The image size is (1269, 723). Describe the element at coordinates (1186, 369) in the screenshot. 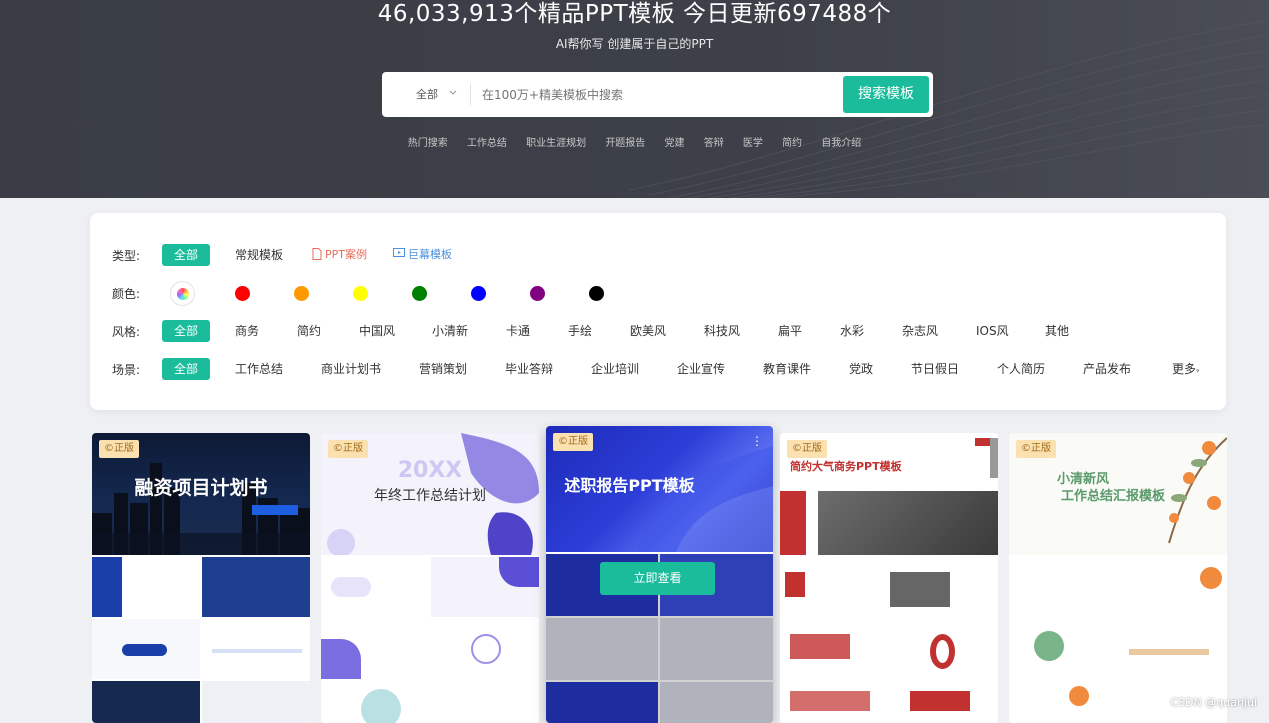

I see `filter-scene-more: 更多▾` at that location.